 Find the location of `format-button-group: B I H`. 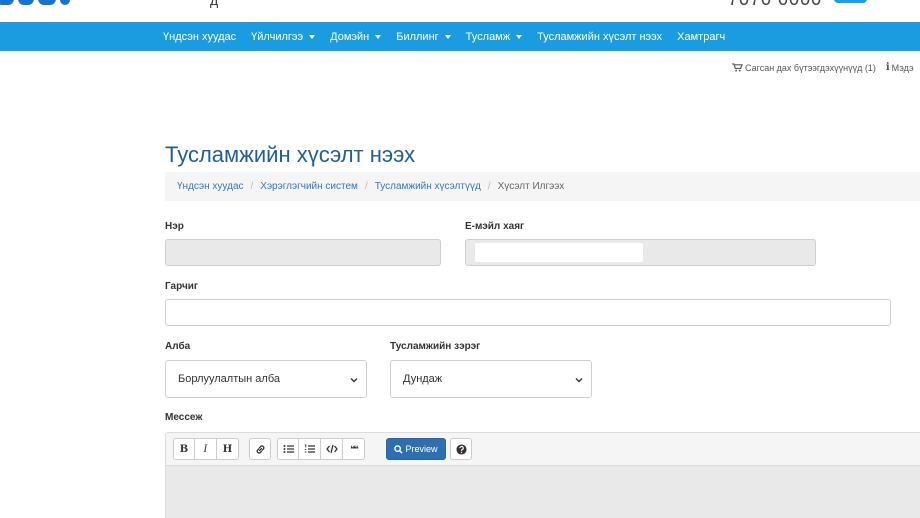

format-button-group: B I H is located at coordinates (206, 449).